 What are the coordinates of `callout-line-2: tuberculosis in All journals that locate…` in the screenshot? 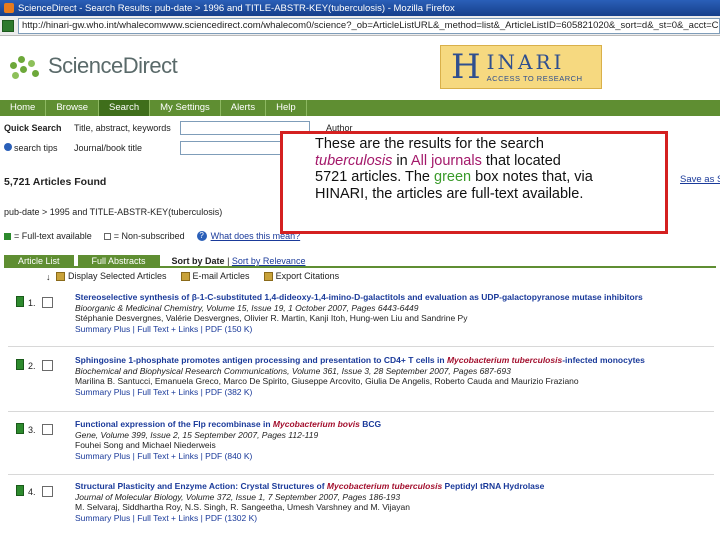 It's located at (487, 161).